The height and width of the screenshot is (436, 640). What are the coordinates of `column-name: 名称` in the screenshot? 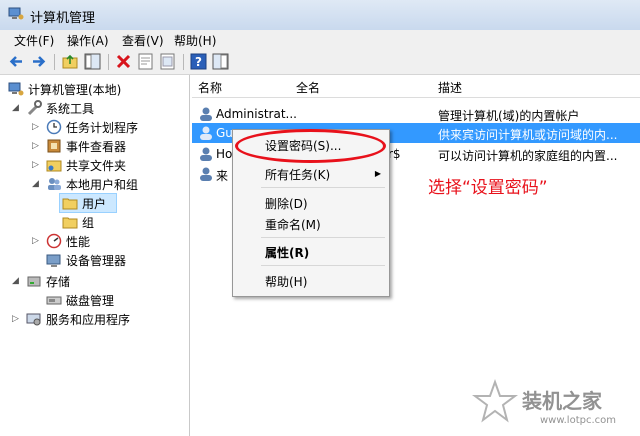 It's located at (241, 86).